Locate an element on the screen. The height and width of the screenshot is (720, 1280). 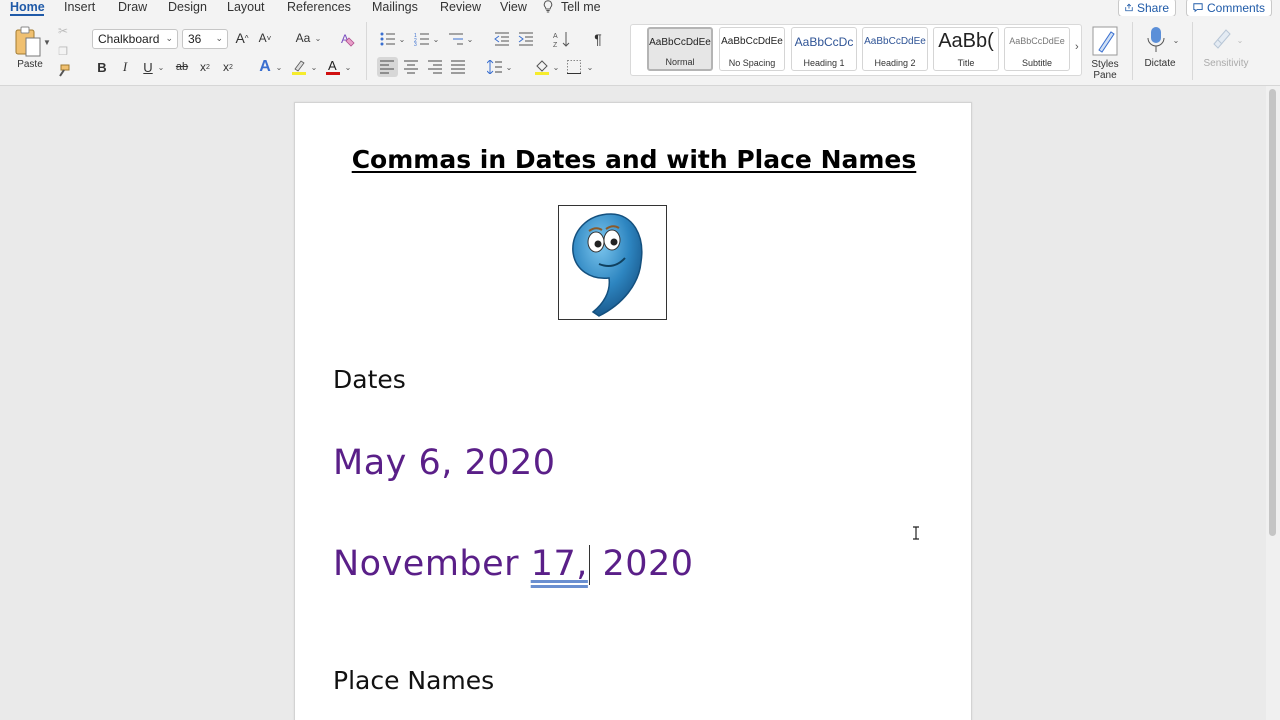
sort-icon: AZ is located at coordinates (562, 39).